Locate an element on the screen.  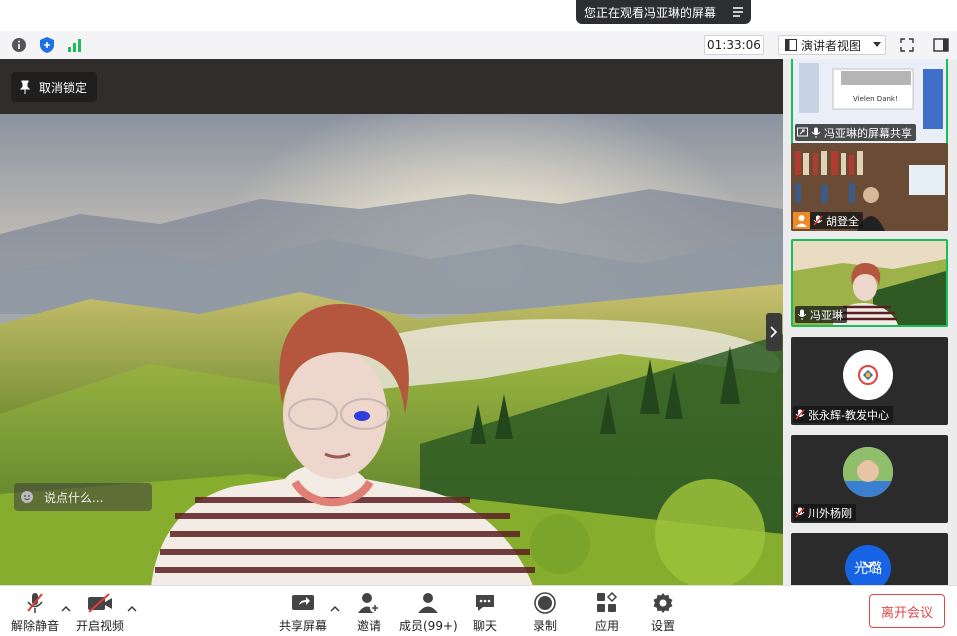
participant-name: 冯亚琳的屏幕共享 is located at coordinates (868, 133).